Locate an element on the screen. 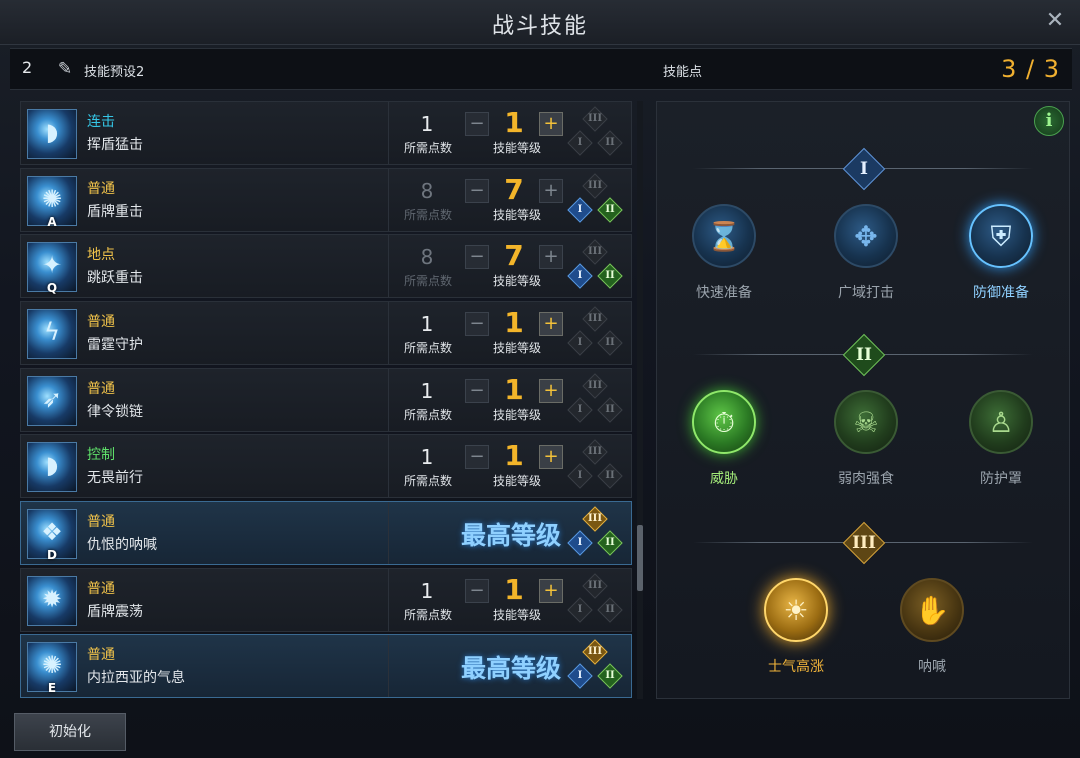 The height and width of the screenshot is (758, 1080). skill-row: ✦ Q 地点 跳跃重击 8 所需点数 −7 + 技能等级 III I II is located at coordinates (326, 266).